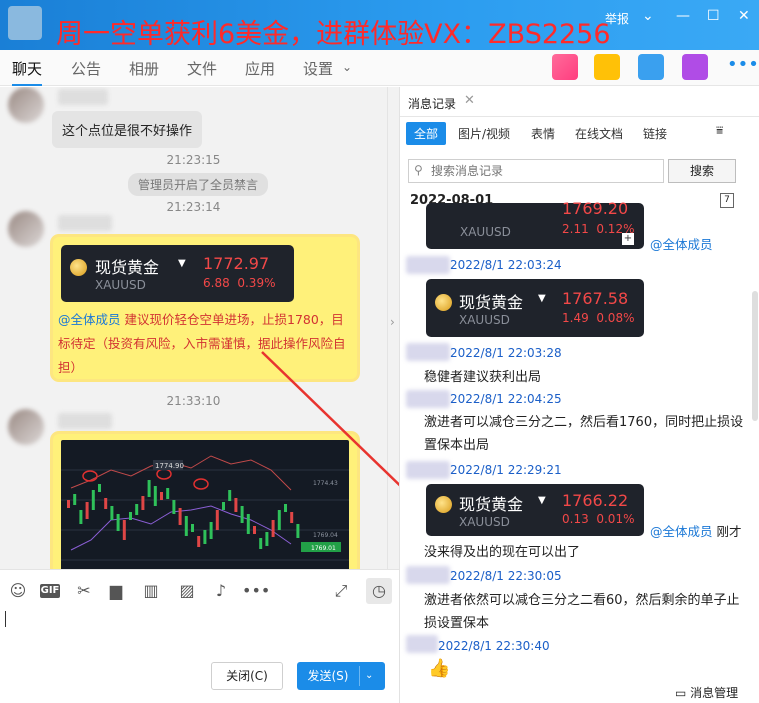 This screenshot has width=759, height=703. What do you see at coordinates (202, 68) in the screenshot?
I see `tab-files: 文件` at bounding box center [202, 68].